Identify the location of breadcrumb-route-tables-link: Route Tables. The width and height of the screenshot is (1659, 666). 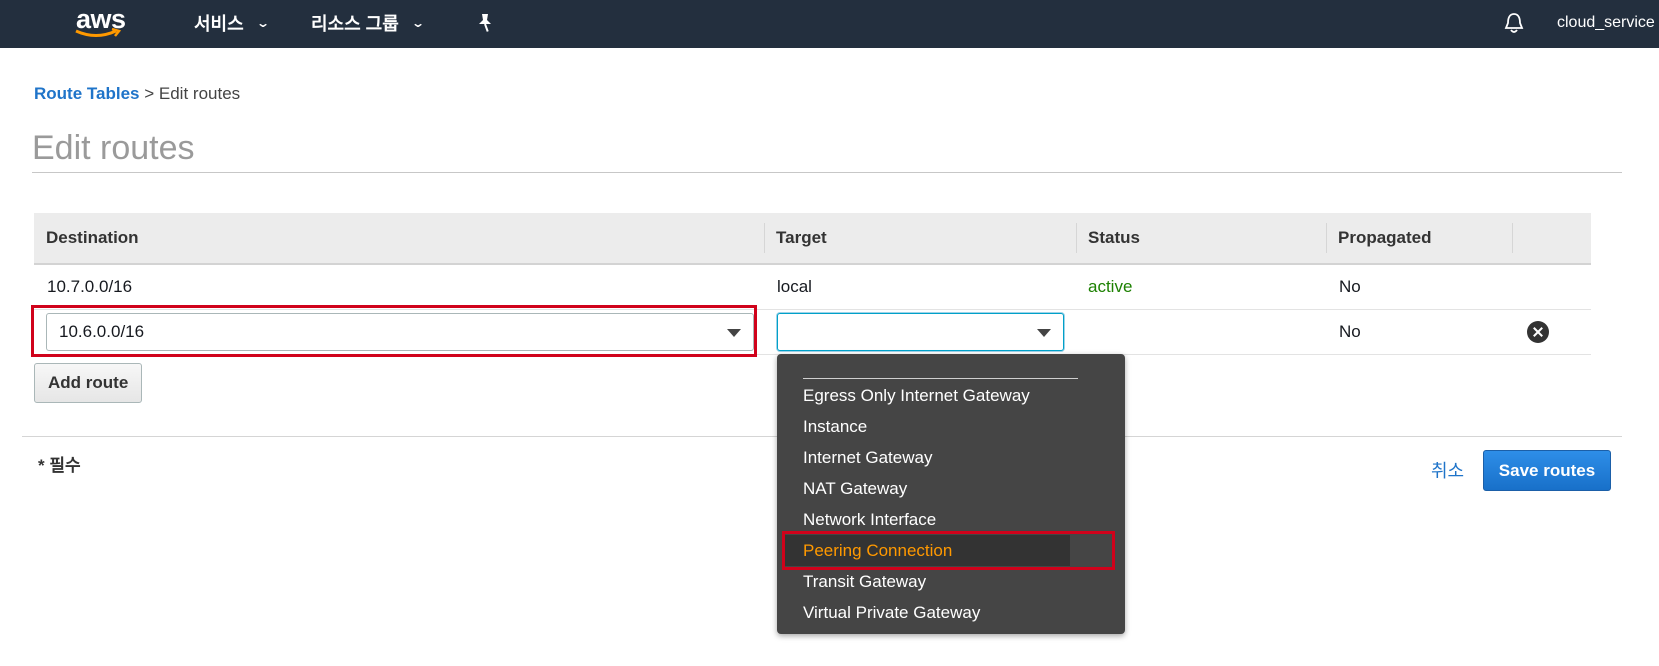
(86, 93).